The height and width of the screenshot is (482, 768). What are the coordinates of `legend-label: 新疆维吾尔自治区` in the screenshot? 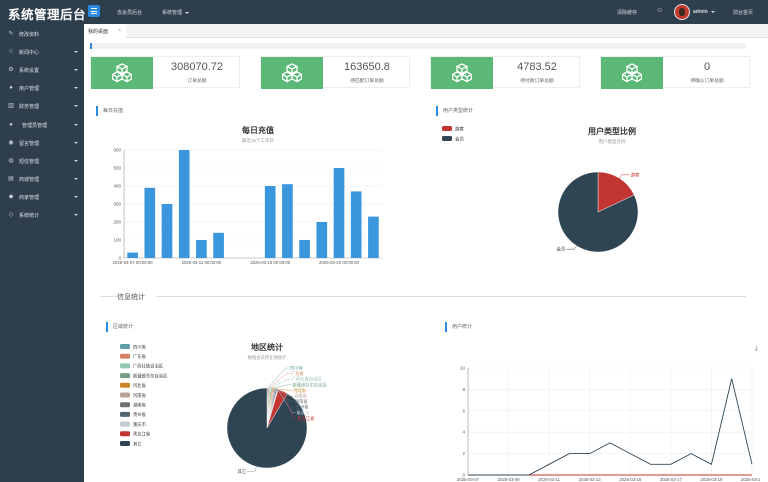 It's located at (150, 375).